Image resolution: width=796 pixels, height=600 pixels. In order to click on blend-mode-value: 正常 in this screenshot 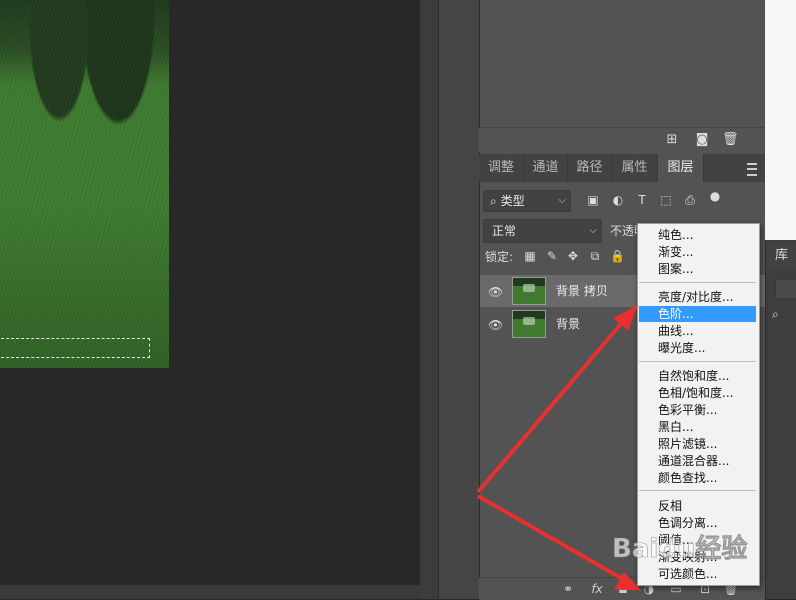, I will do `click(504, 231)`.